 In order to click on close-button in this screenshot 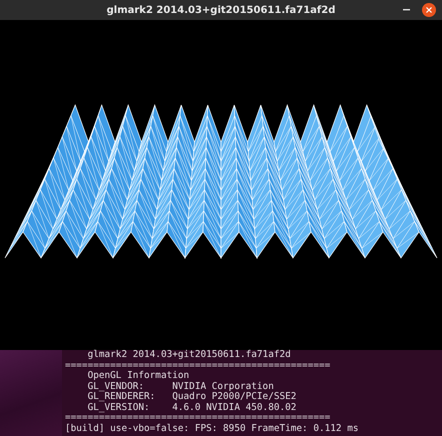, I will do `click(429, 10)`.